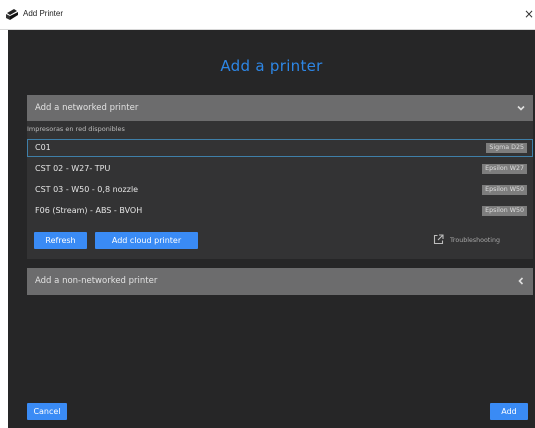 This screenshot has width=535, height=428. What do you see at coordinates (438, 239) in the screenshot?
I see `external-link-icon` at bounding box center [438, 239].